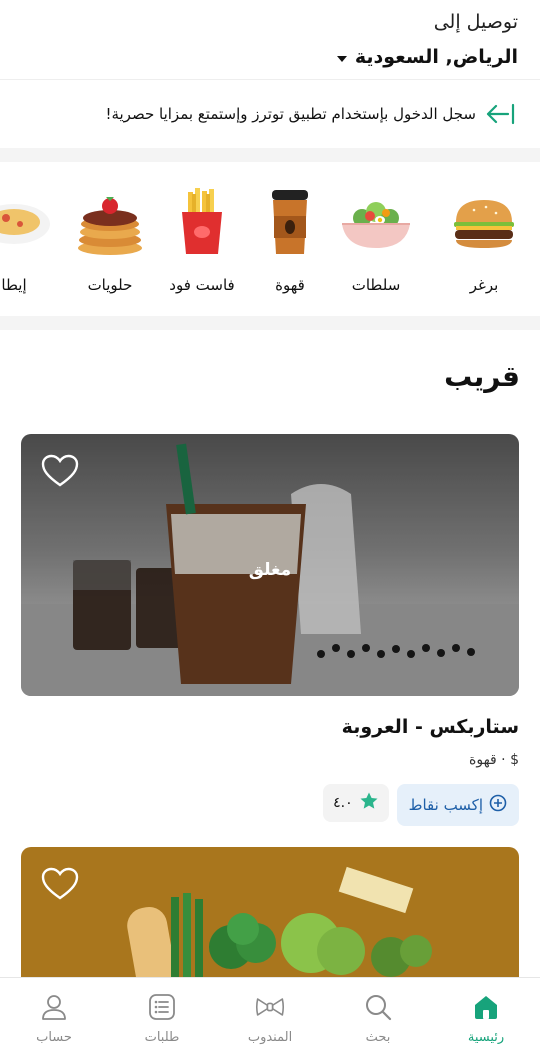 This screenshot has width=540, height=1057. I want to click on category-italian: إيطا, so click(31, 242).